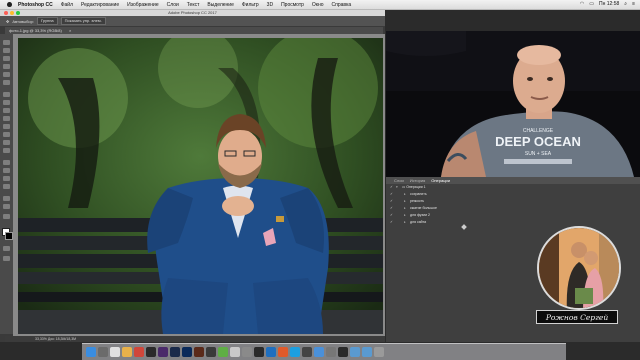 The width and height of the screenshot is (640, 360). What do you see at coordinates (6, 102) in the screenshot?
I see `brush-tool` at bounding box center [6, 102].